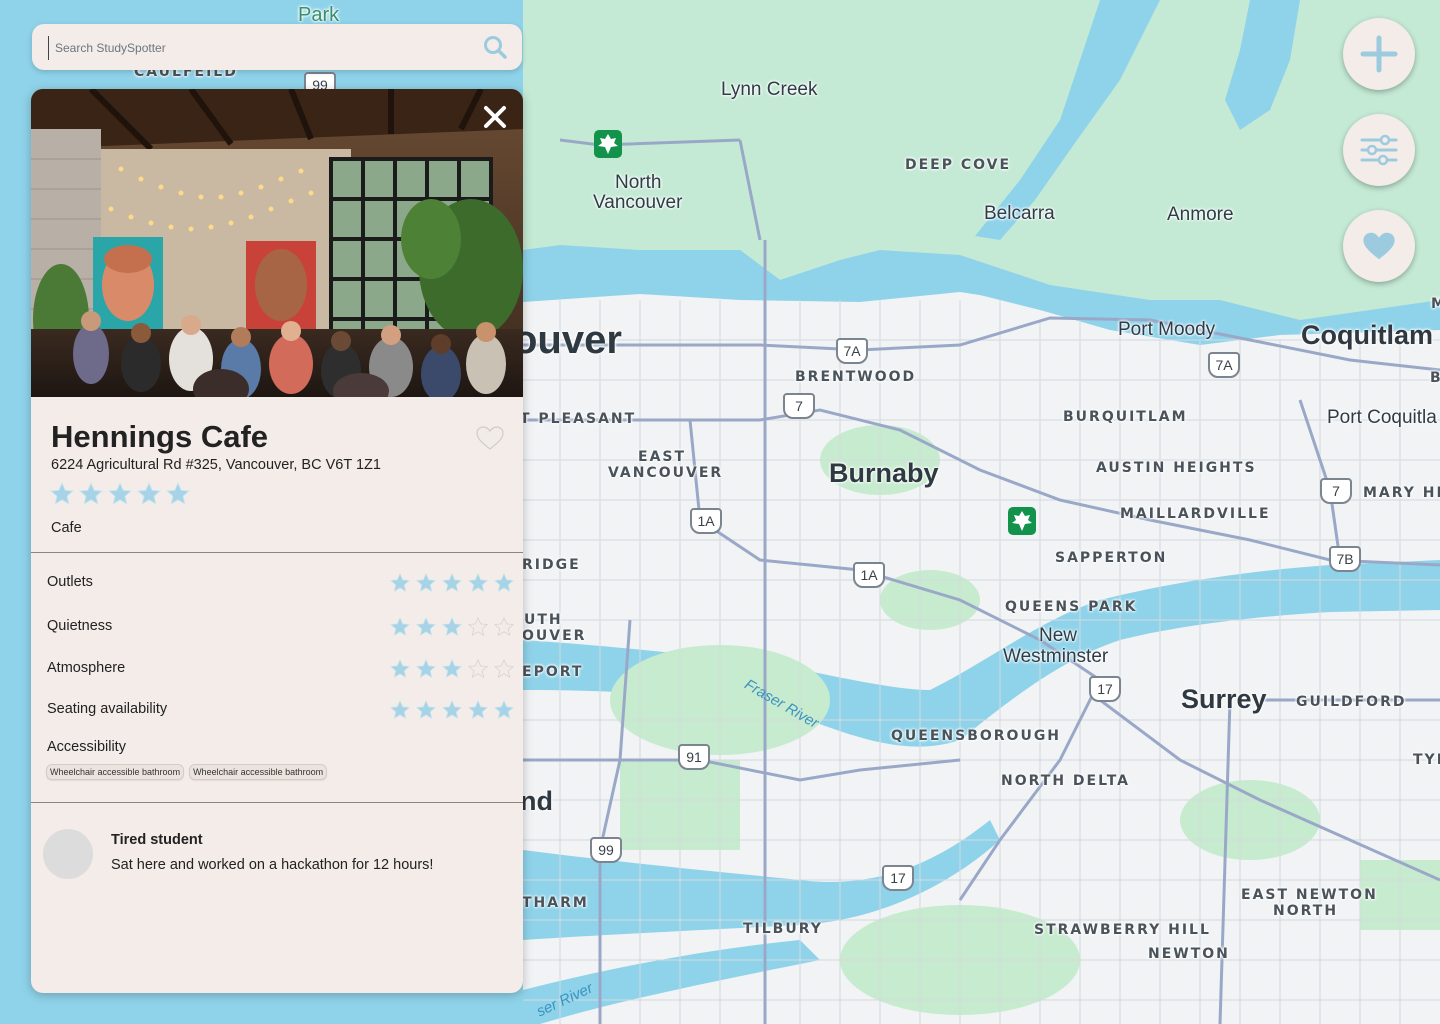  I want to click on accessibility-label: Accessibility, so click(86, 747).